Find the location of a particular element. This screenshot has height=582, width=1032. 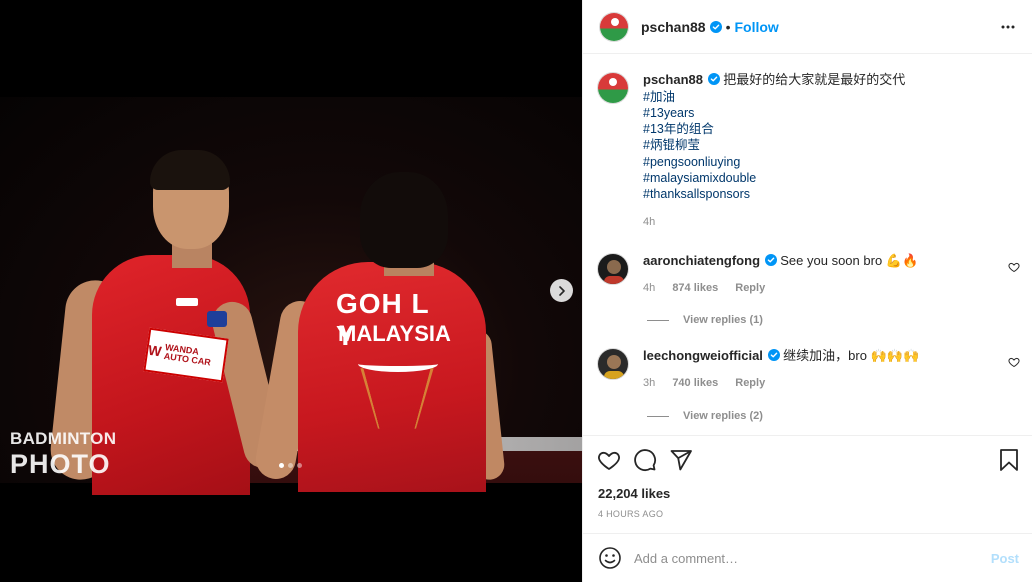

comment-likes: 874 likes is located at coordinates (695, 288).